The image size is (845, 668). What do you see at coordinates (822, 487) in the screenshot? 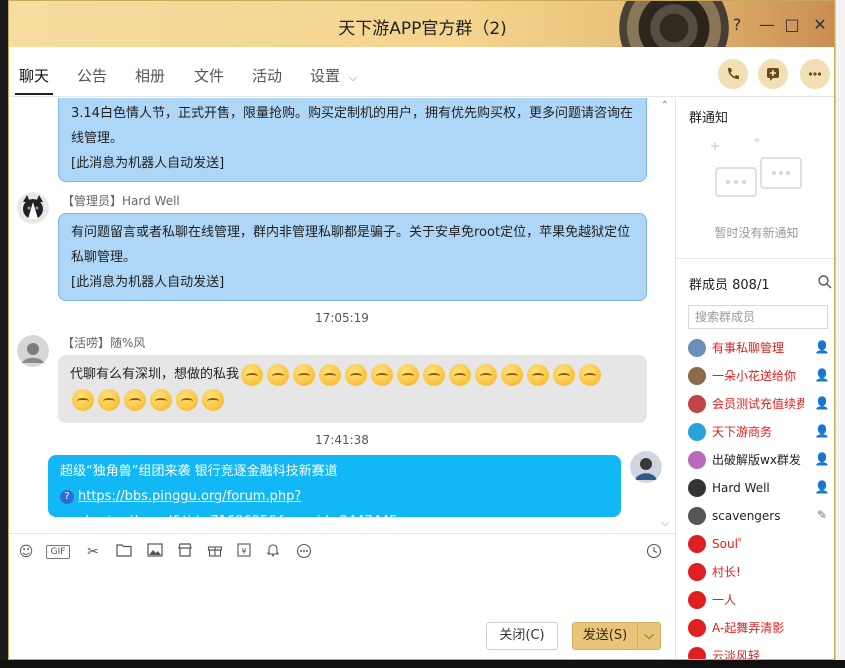
I see `group-admin-icon: 👤` at bounding box center [822, 487].